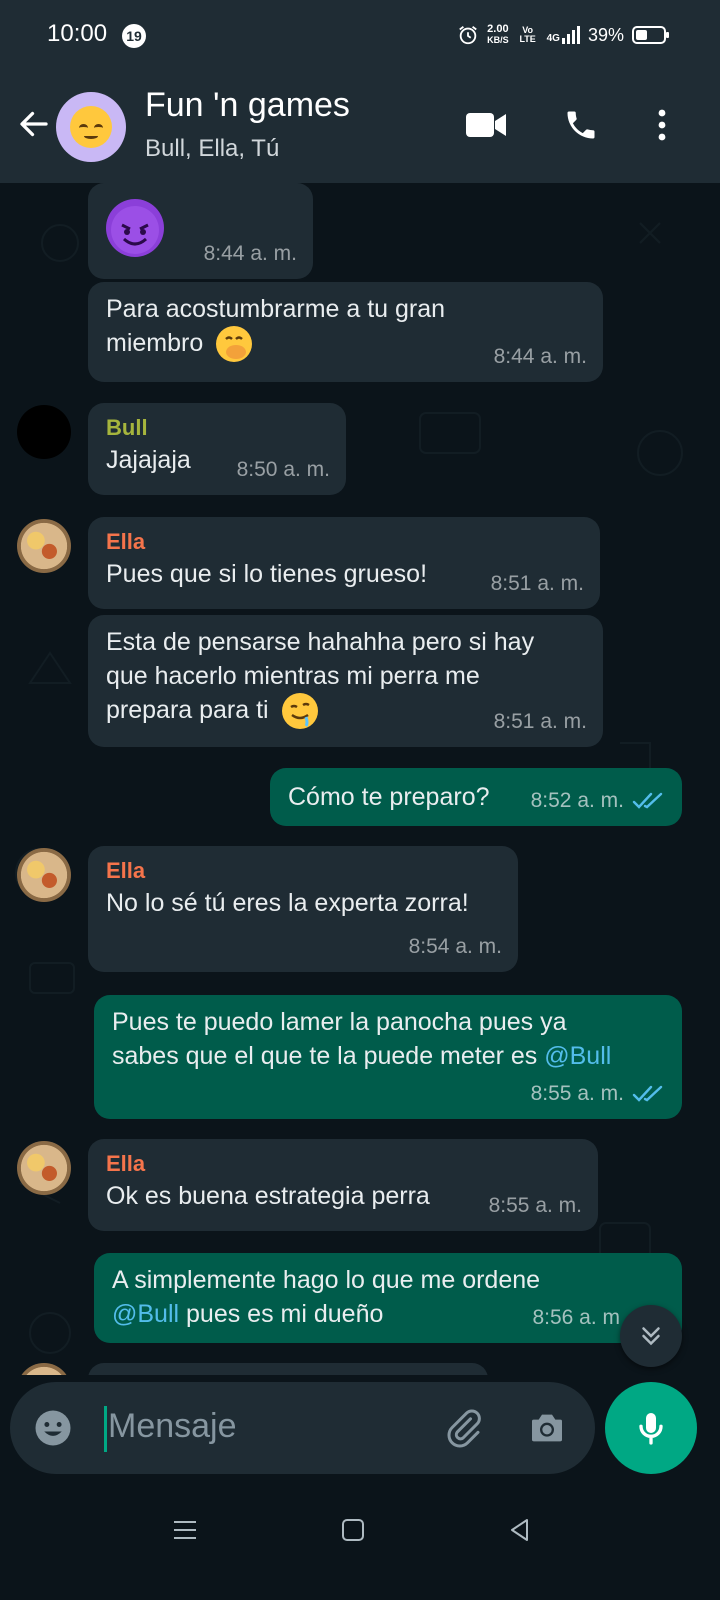 This screenshot has height=1600, width=720. What do you see at coordinates (320, 642) in the screenshot?
I see `message-text: Esta de pensarse hahahha pero si hay` at bounding box center [320, 642].